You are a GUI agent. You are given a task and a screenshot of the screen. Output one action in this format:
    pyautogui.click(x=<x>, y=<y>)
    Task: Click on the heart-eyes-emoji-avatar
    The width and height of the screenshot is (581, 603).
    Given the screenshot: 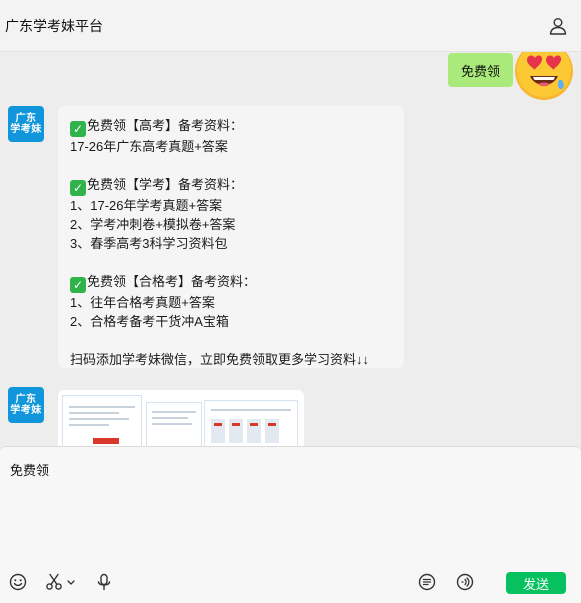 What is the action you would take?
    pyautogui.click(x=544, y=77)
    